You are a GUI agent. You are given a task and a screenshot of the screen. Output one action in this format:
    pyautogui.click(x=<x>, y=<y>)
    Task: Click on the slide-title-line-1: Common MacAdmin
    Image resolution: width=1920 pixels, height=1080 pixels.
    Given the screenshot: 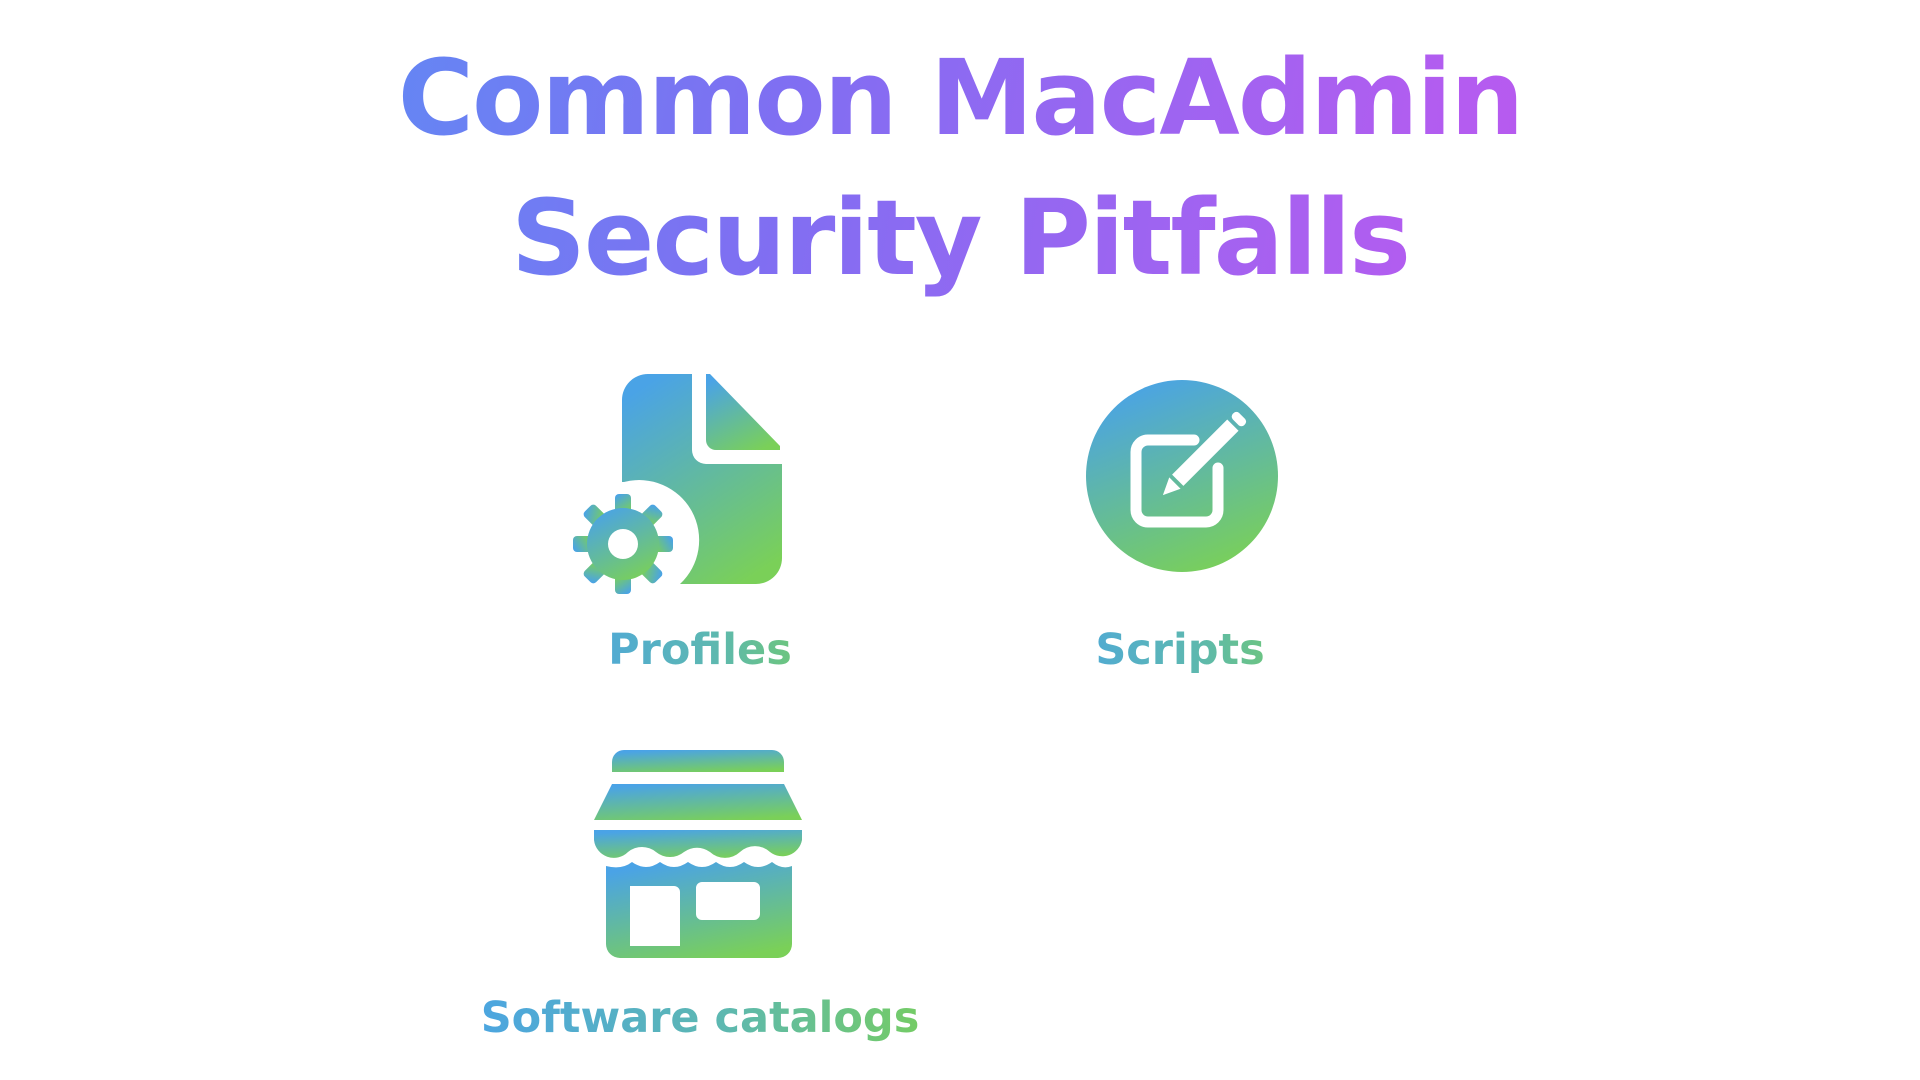 What is the action you would take?
    pyautogui.click(x=960, y=98)
    